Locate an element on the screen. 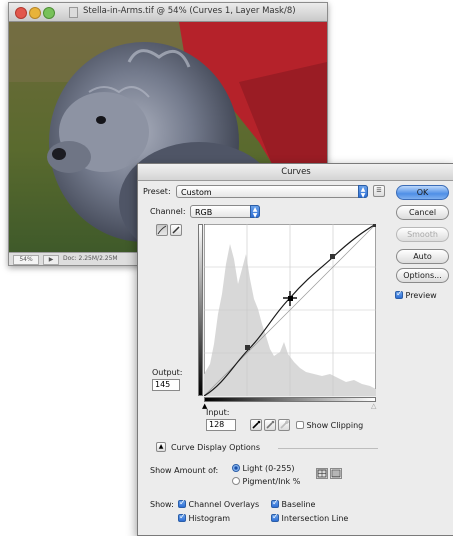  intersection-line-checkbox: Intersection Line is located at coordinates (310, 517).